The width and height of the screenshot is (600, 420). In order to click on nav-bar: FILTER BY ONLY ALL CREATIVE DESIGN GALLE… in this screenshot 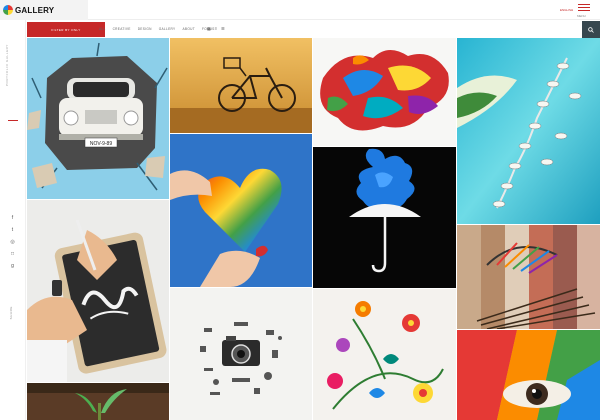, I will do `click(313, 29)`.